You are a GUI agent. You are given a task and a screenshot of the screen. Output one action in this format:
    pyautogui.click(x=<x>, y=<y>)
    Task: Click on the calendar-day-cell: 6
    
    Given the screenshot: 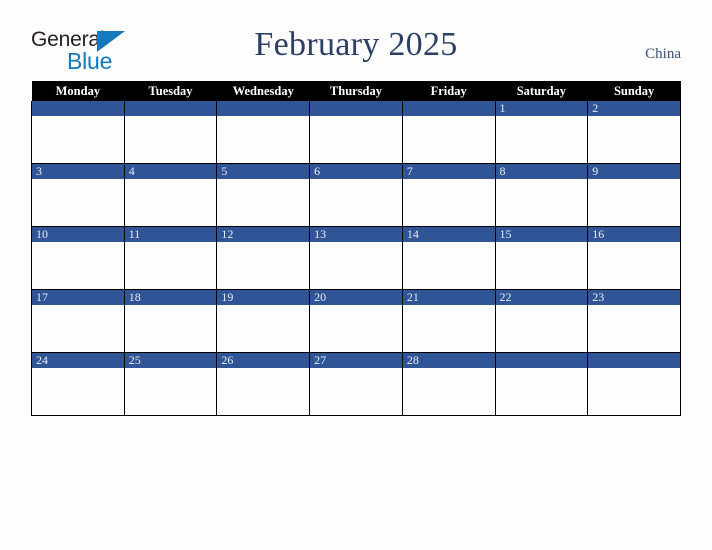 What is the action you would take?
    pyautogui.click(x=356, y=195)
    